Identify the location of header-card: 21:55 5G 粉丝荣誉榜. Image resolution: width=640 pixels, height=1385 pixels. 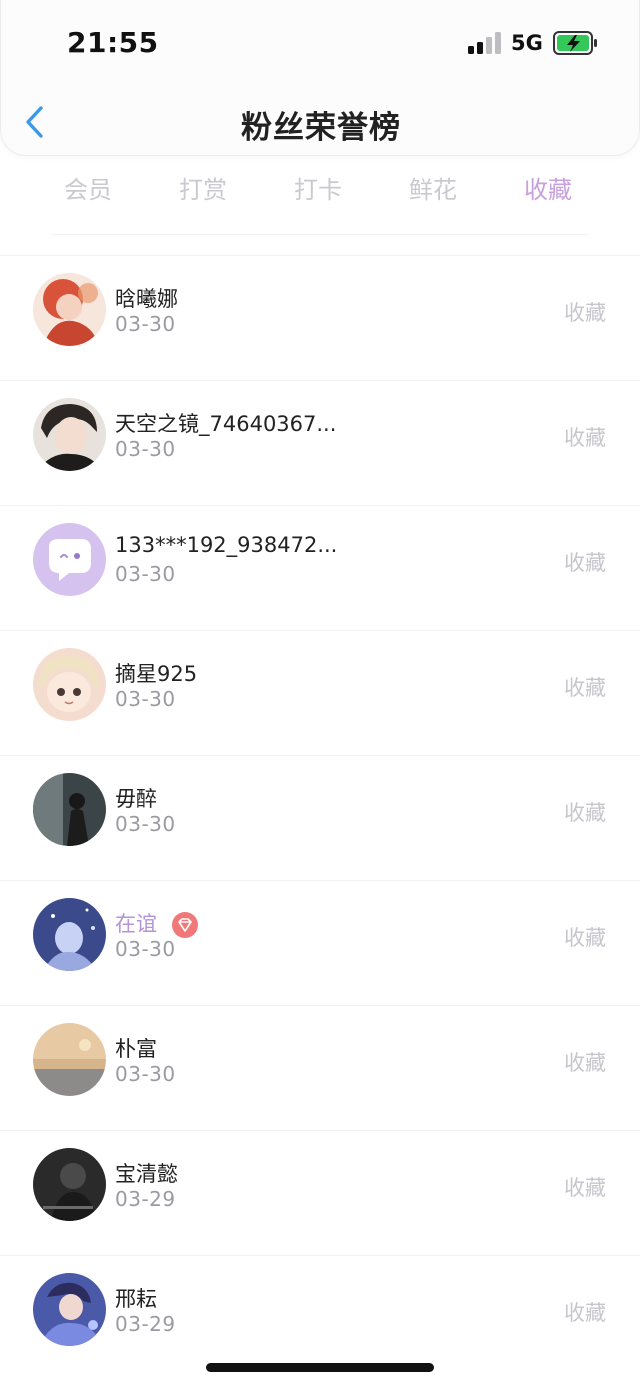
(320, 78).